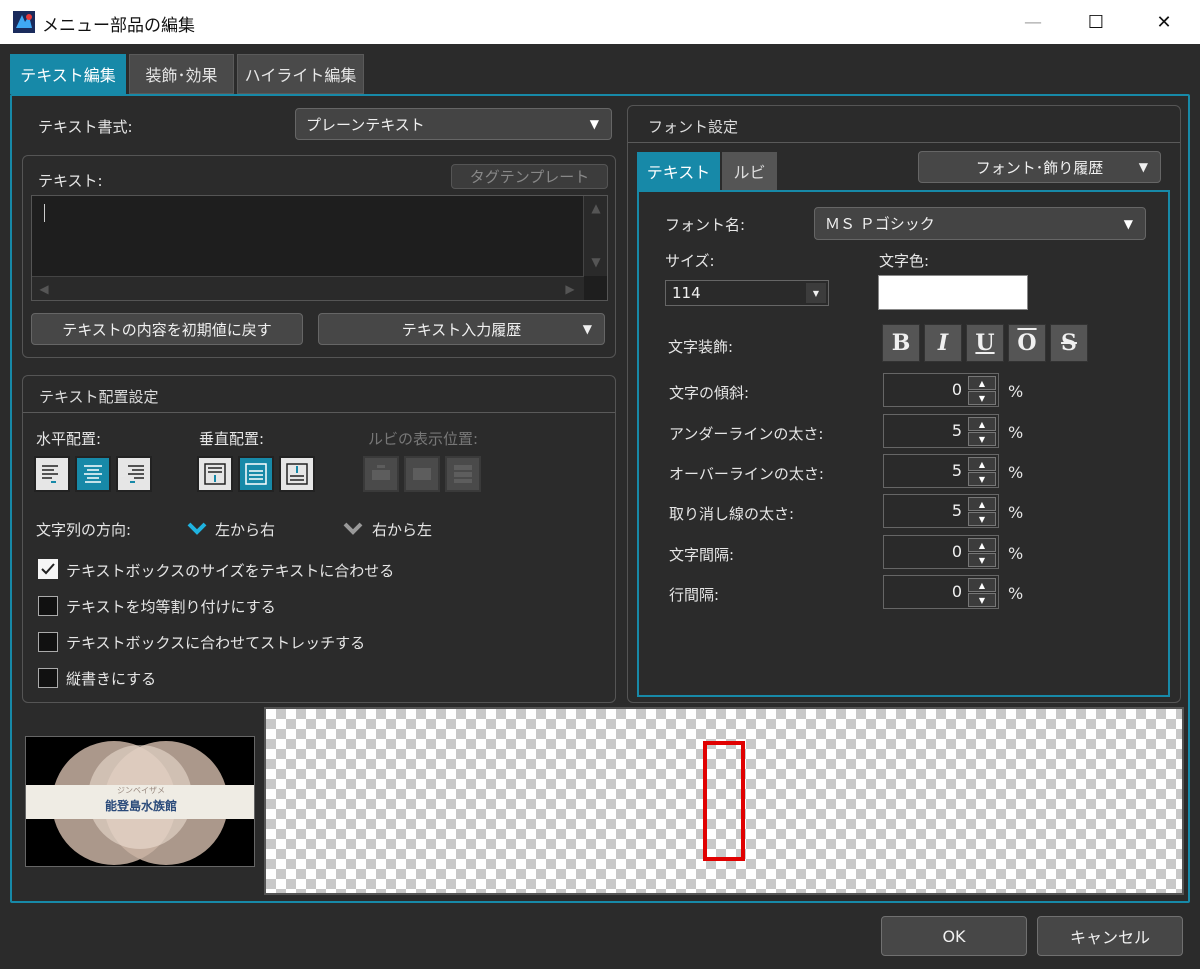 Image resolution: width=1200 pixels, height=969 pixels. What do you see at coordinates (749, 171) in the screenshot?
I see `font-tab-ruby: ルビ` at bounding box center [749, 171].